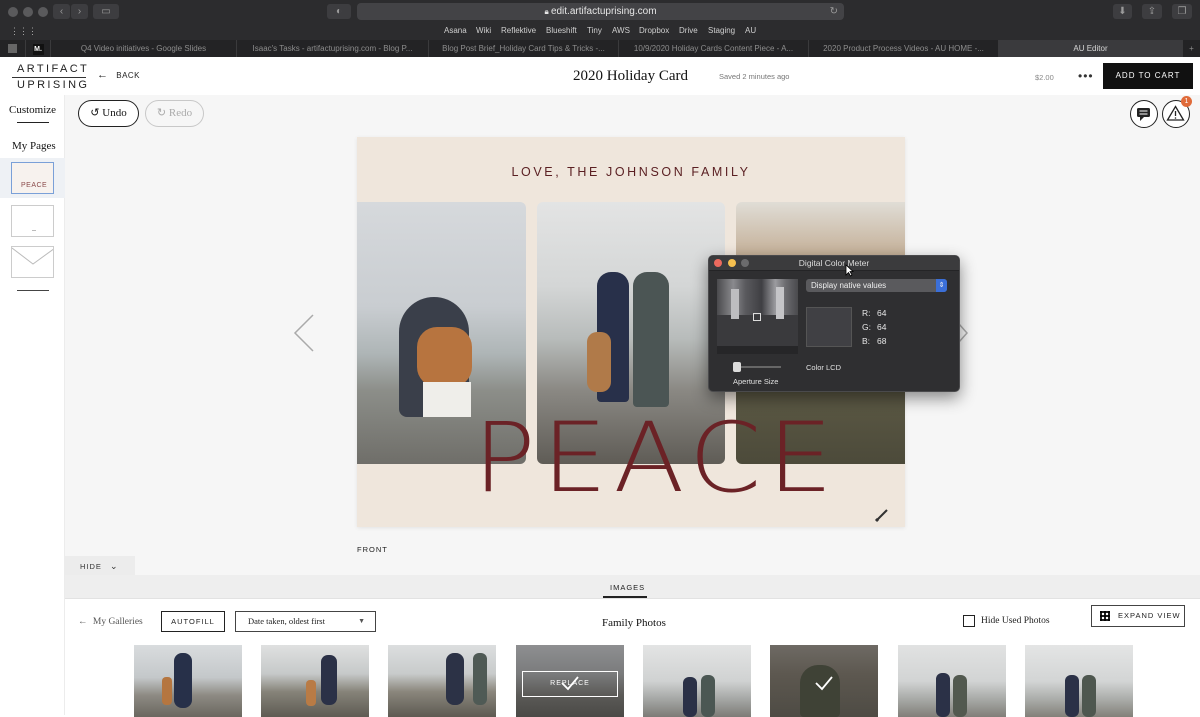 The height and width of the screenshot is (717, 1200). What do you see at coordinates (688, 30) in the screenshot?
I see `bookmark-drive: Drive` at bounding box center [688, 30].